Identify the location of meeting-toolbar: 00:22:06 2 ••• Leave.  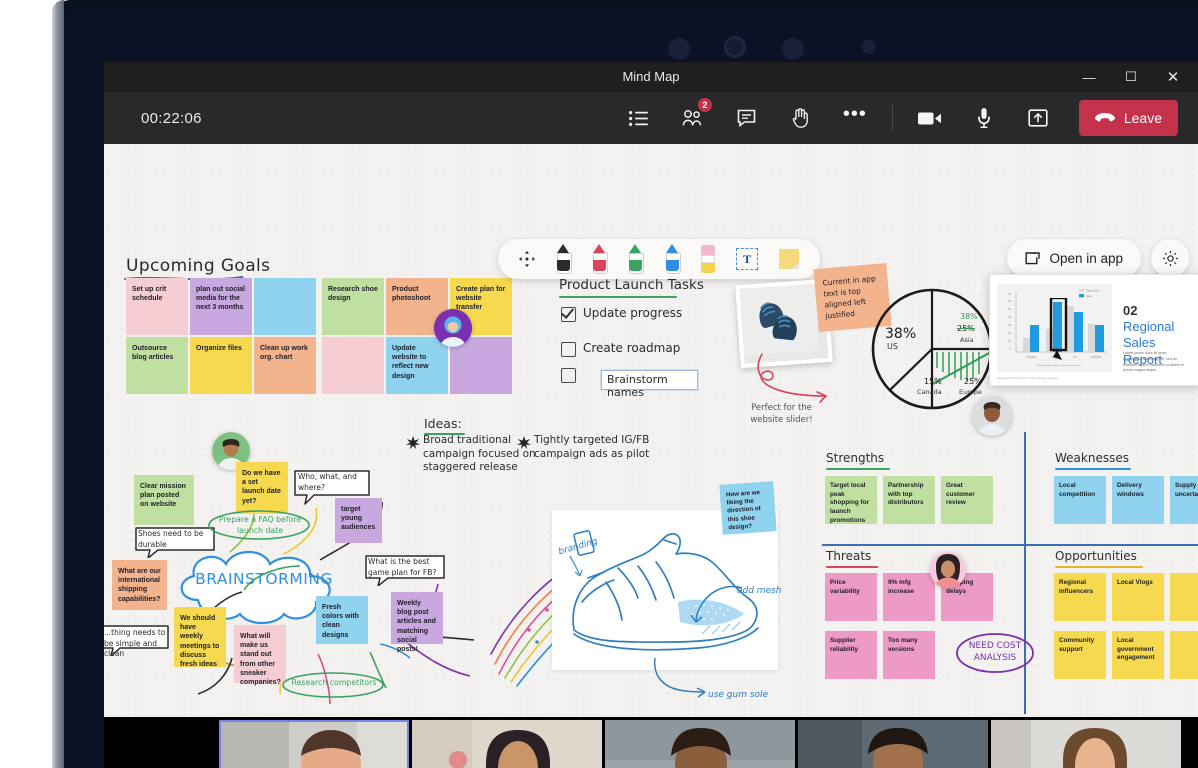
(651, 118).